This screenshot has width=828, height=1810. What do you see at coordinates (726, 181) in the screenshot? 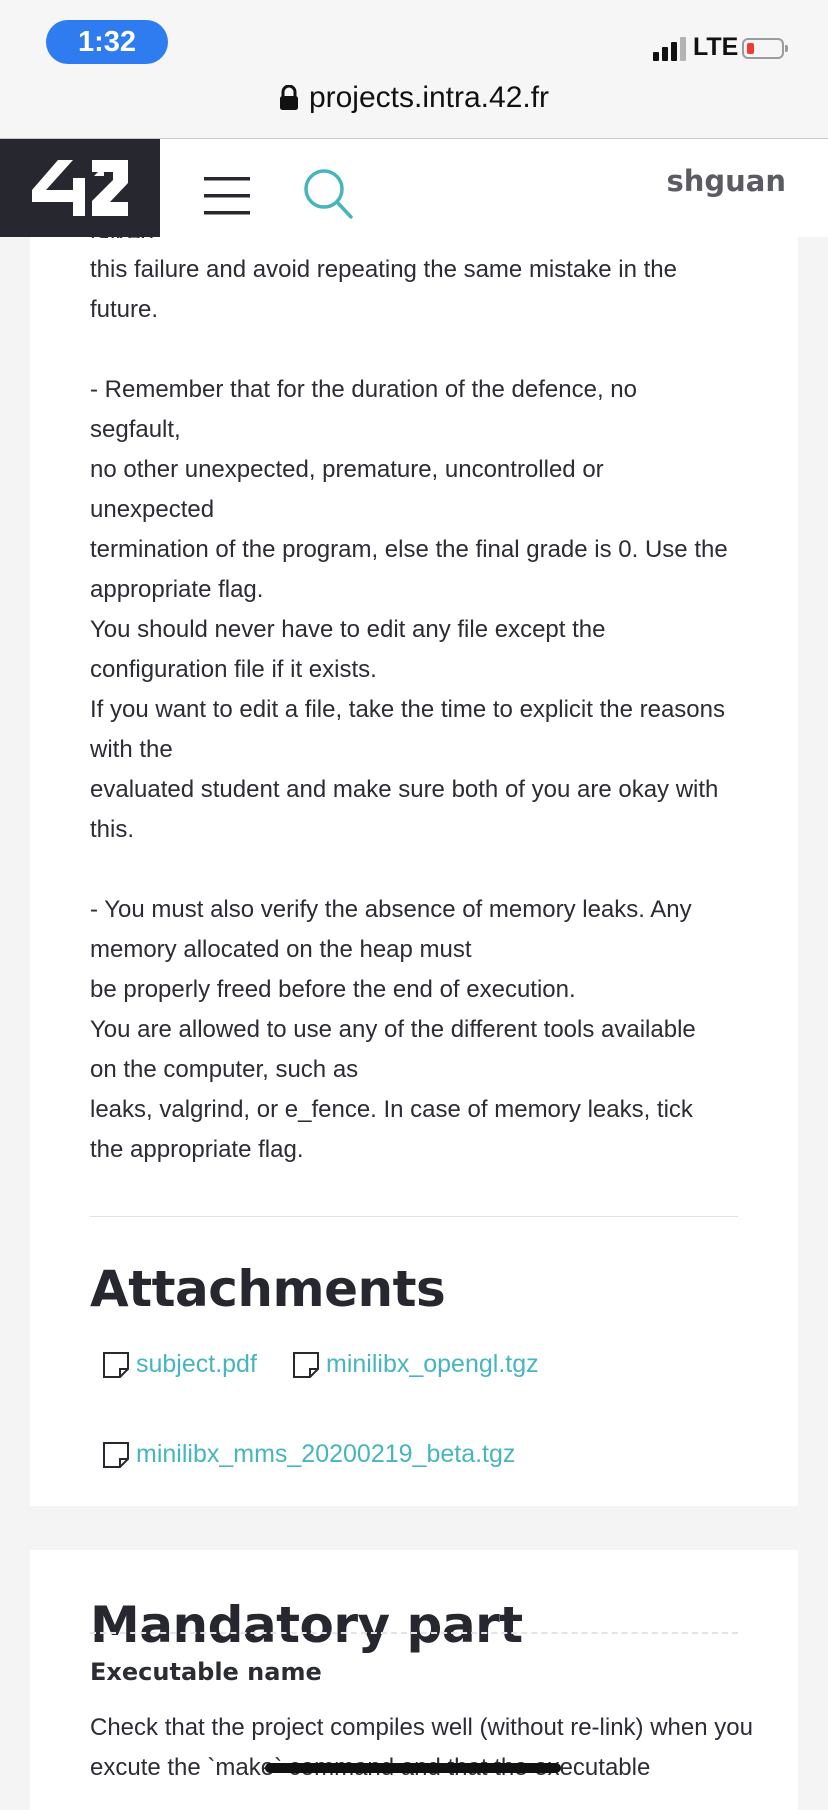
I see `username-link: shguan` at bounding box center [726, 181].